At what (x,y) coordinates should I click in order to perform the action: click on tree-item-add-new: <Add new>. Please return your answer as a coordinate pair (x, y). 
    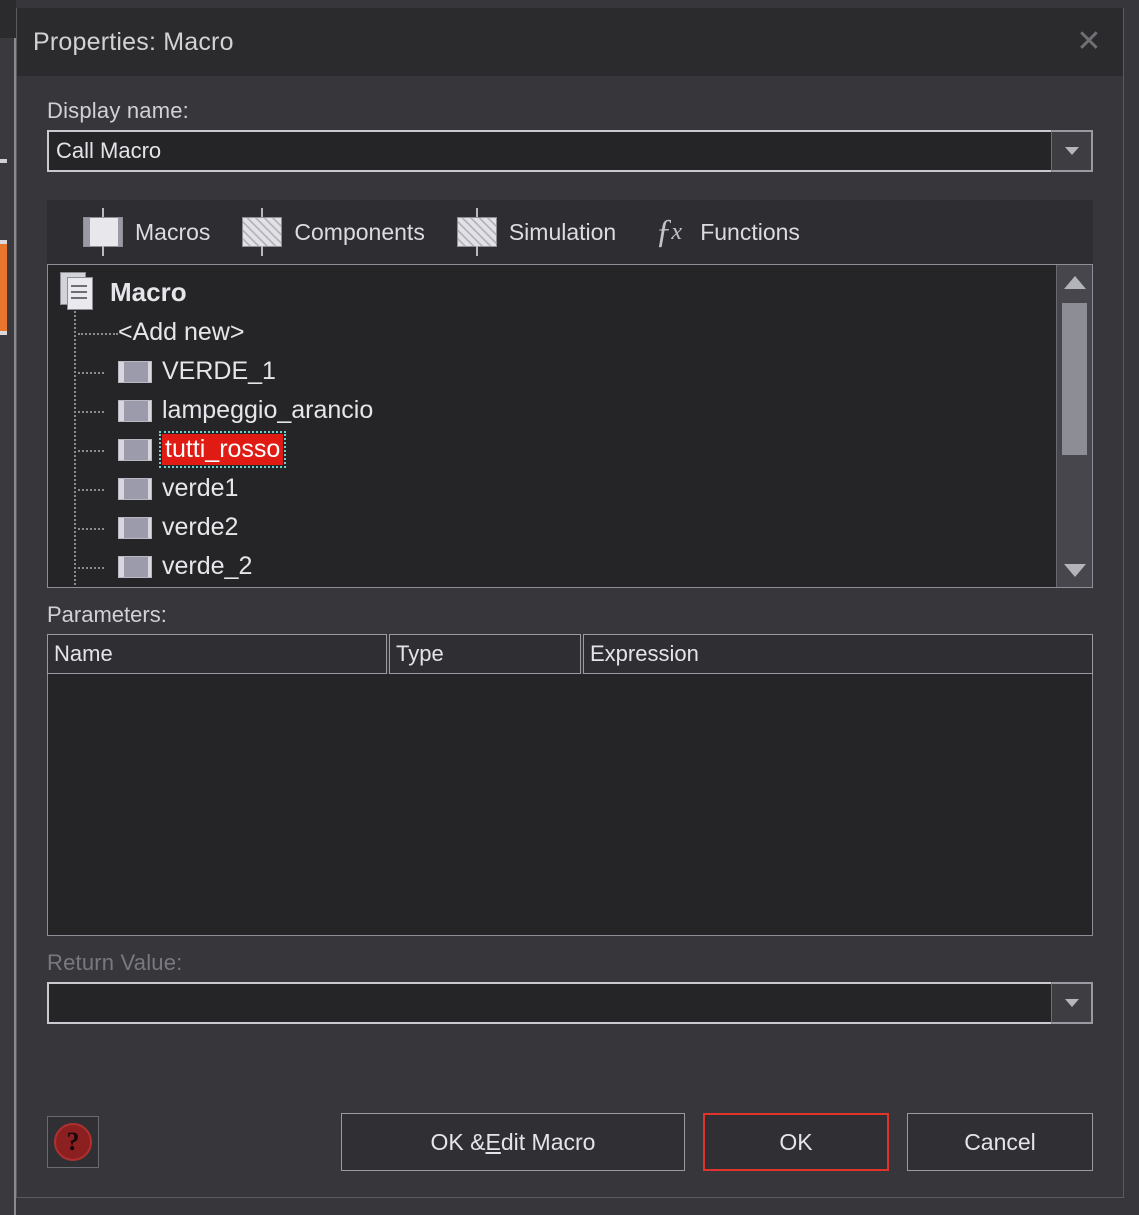
    Looking at the image, I should click on (556, 332).